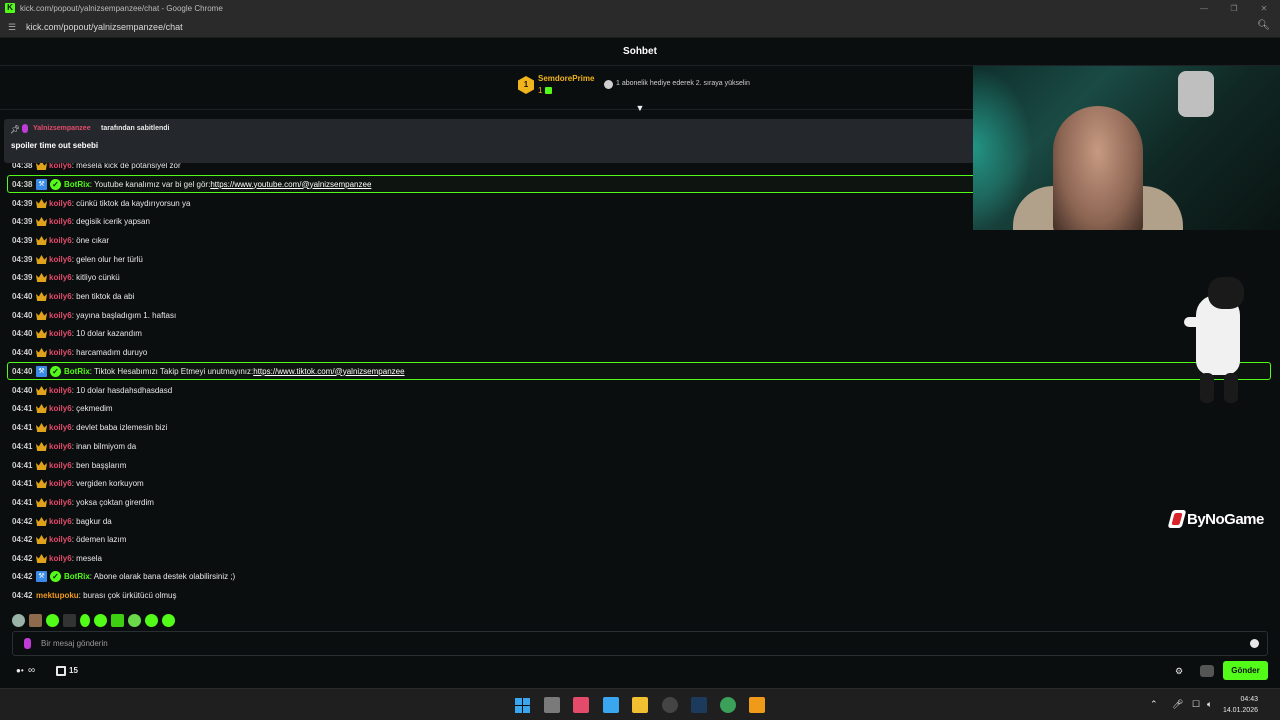  I want to click on chrome-icon, so click(728, 705).